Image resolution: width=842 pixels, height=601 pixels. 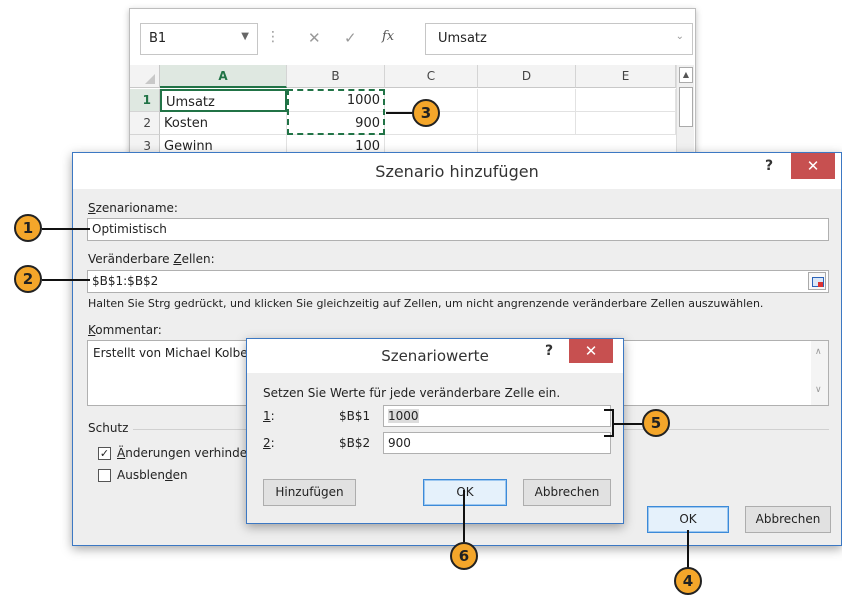 What do you see at coordinates (223, 76) in the screenshot?
I see `column-header-a: A` at bounding box center [223, 76].